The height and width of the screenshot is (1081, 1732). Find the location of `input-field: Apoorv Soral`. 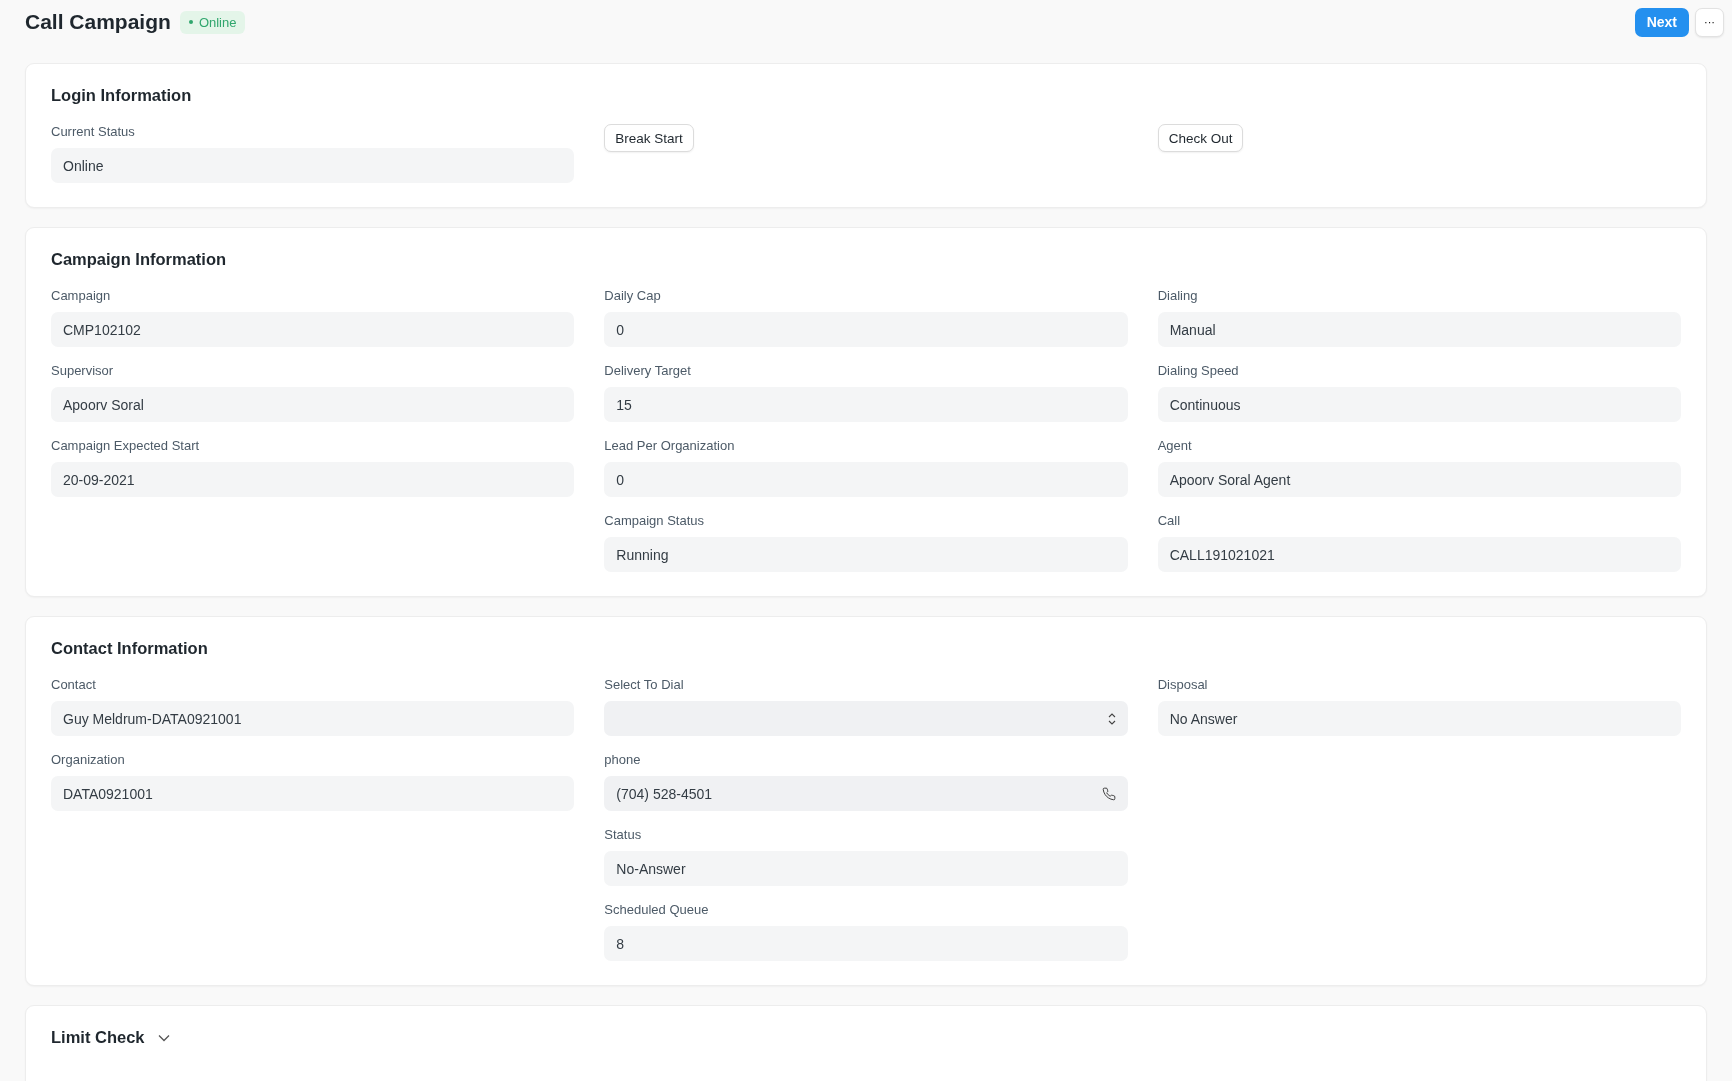

input-field: Apoorv Soral is located at coordinates (313, 404).